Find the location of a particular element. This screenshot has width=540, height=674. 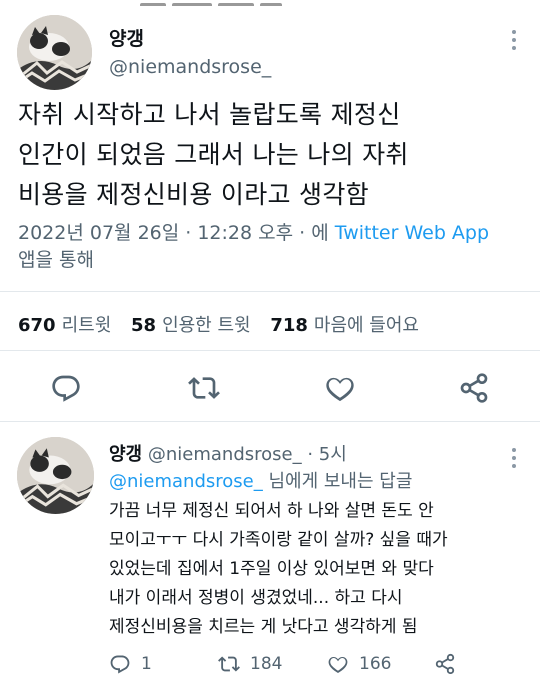

reply-share-button is located at coordinates (450, 663).